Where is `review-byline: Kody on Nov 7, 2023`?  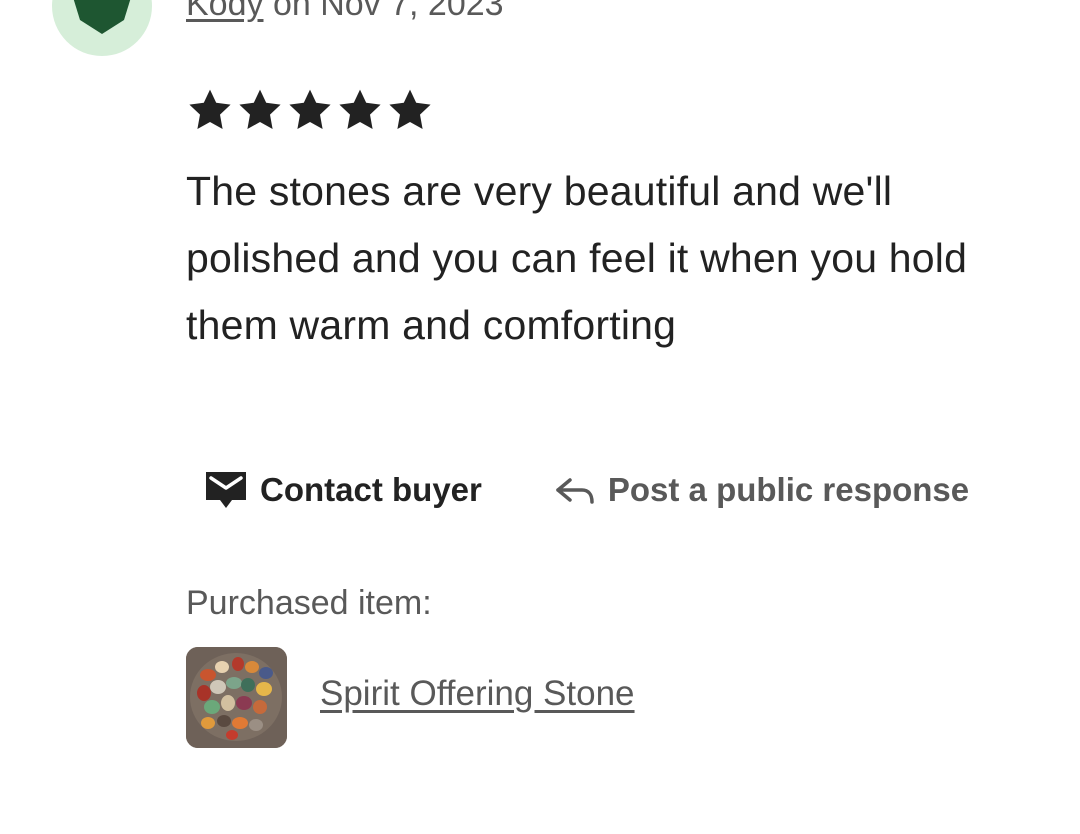 review-byline: Kody on Nov 7, 2023 is located at coordinates (345, 12).